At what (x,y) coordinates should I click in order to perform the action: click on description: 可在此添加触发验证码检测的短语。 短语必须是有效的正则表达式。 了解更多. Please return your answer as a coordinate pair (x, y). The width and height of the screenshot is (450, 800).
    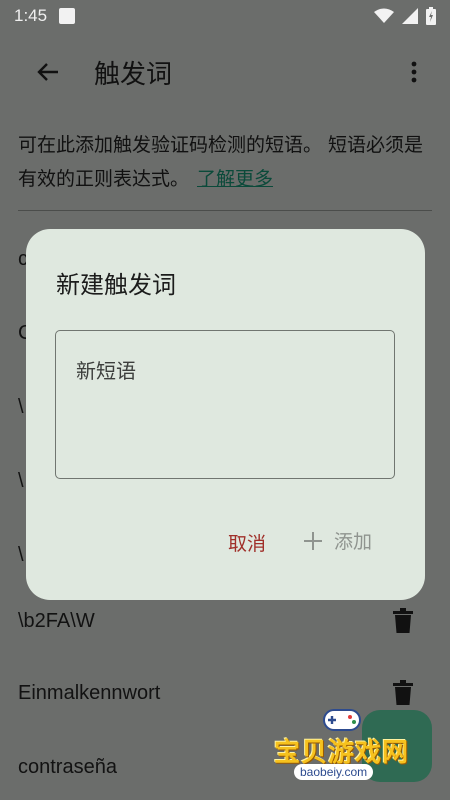
    Looking at the image, I should click on (226, 162).